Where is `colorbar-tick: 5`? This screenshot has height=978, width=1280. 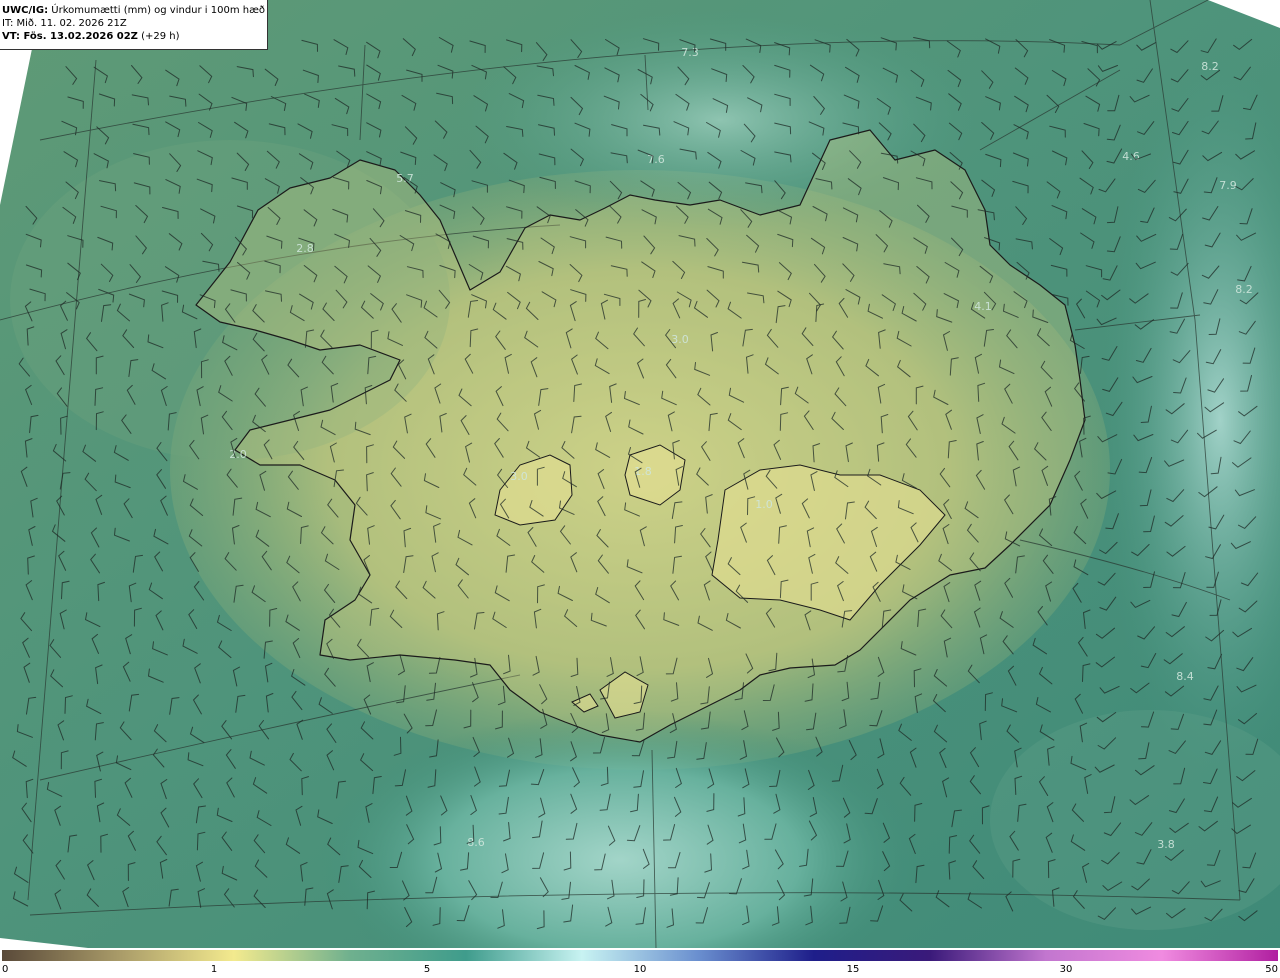
colorbar-tick: 5 is located at coordinates (427, 969).